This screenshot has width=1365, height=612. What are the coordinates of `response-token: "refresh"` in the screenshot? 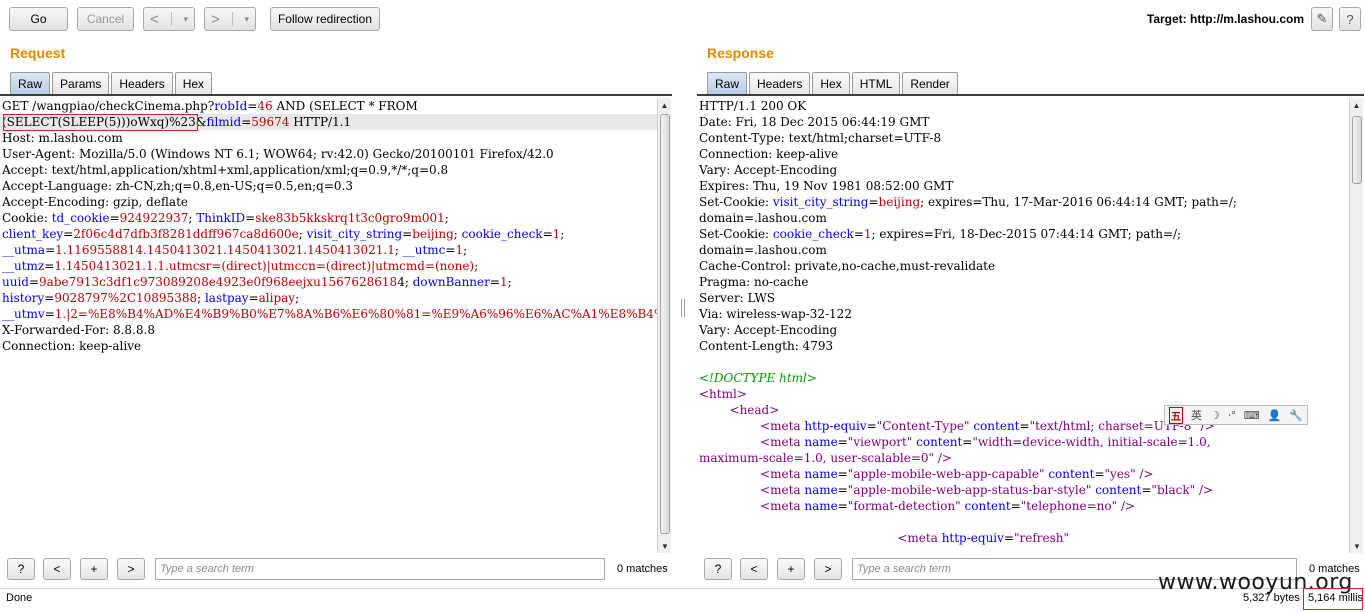 It's located at (1042, 538).